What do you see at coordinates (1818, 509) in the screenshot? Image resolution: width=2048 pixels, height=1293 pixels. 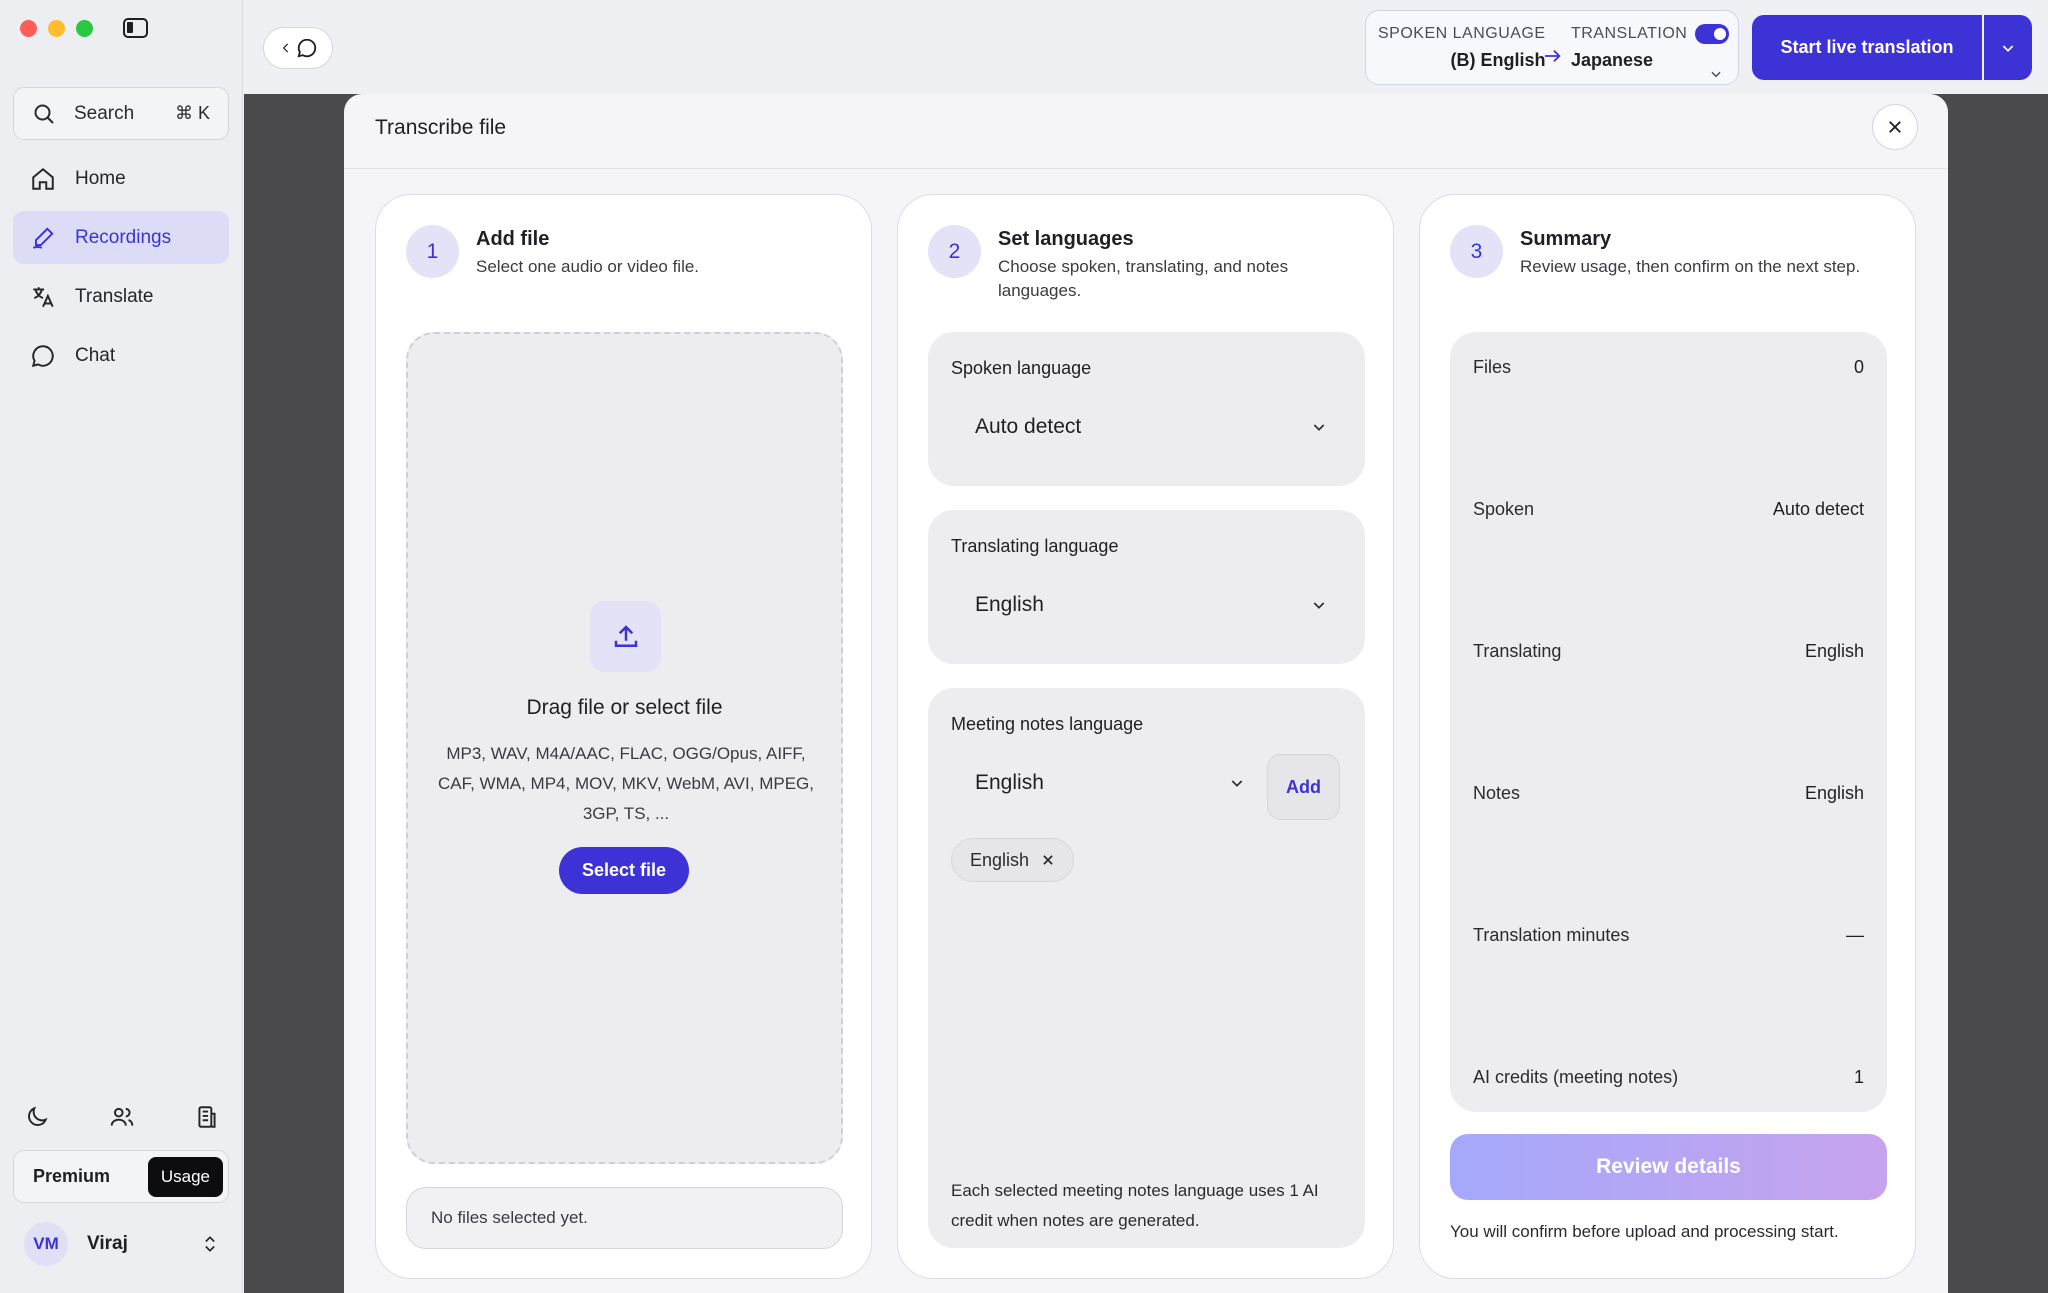 I see `summary-value: Auto detect` at bounding box center [1818, 509].